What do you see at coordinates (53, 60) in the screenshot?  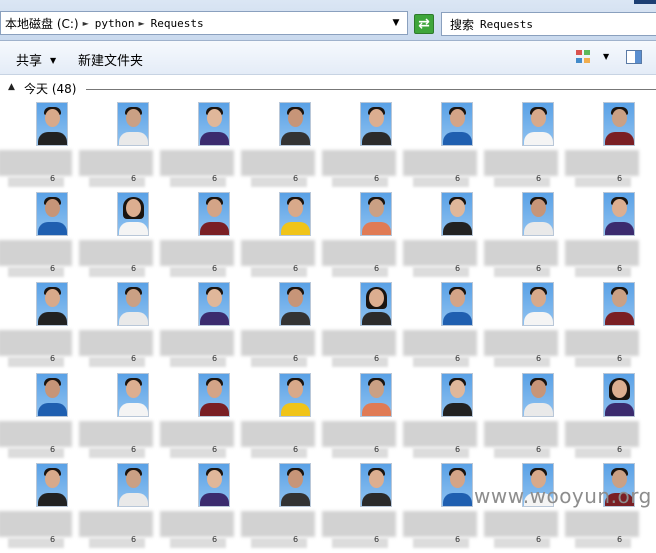 I see `chevron-down-icon: ▼` at bounding box center [53, 60].